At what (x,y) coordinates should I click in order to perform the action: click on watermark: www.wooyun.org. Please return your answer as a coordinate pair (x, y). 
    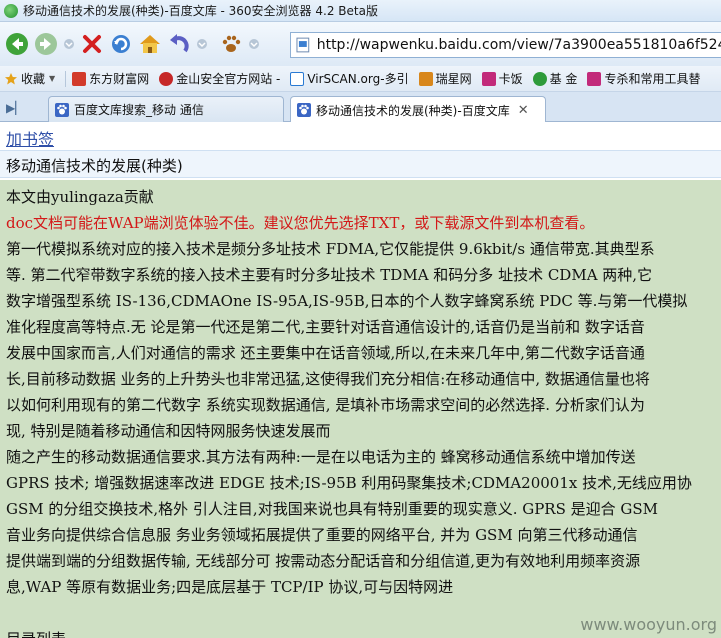
    Looking at the image, I should click on (648, 624).